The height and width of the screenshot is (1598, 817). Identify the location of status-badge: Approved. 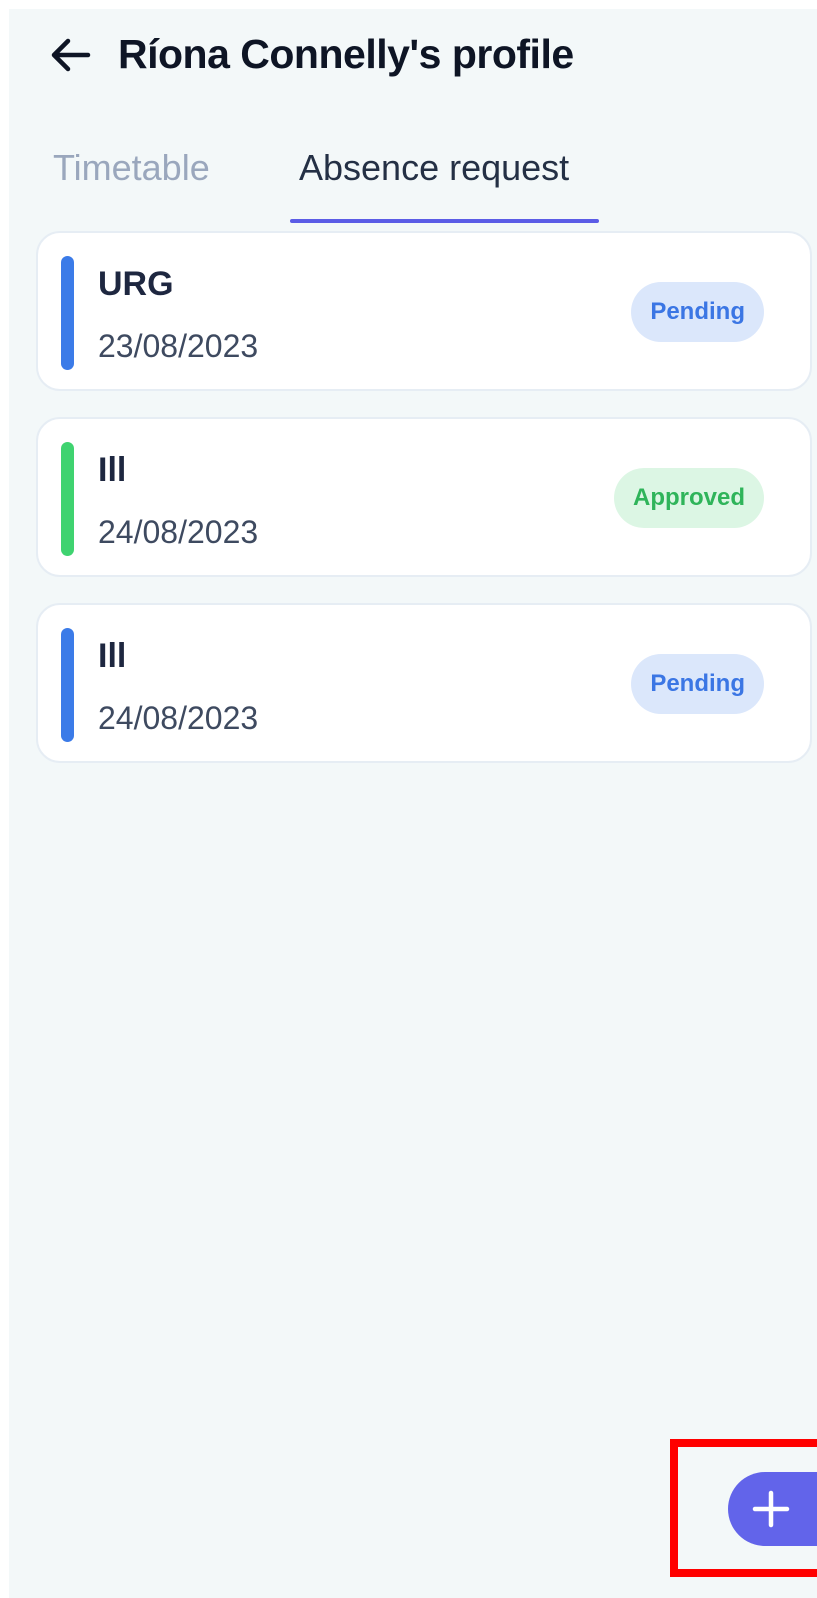
(688, 498).